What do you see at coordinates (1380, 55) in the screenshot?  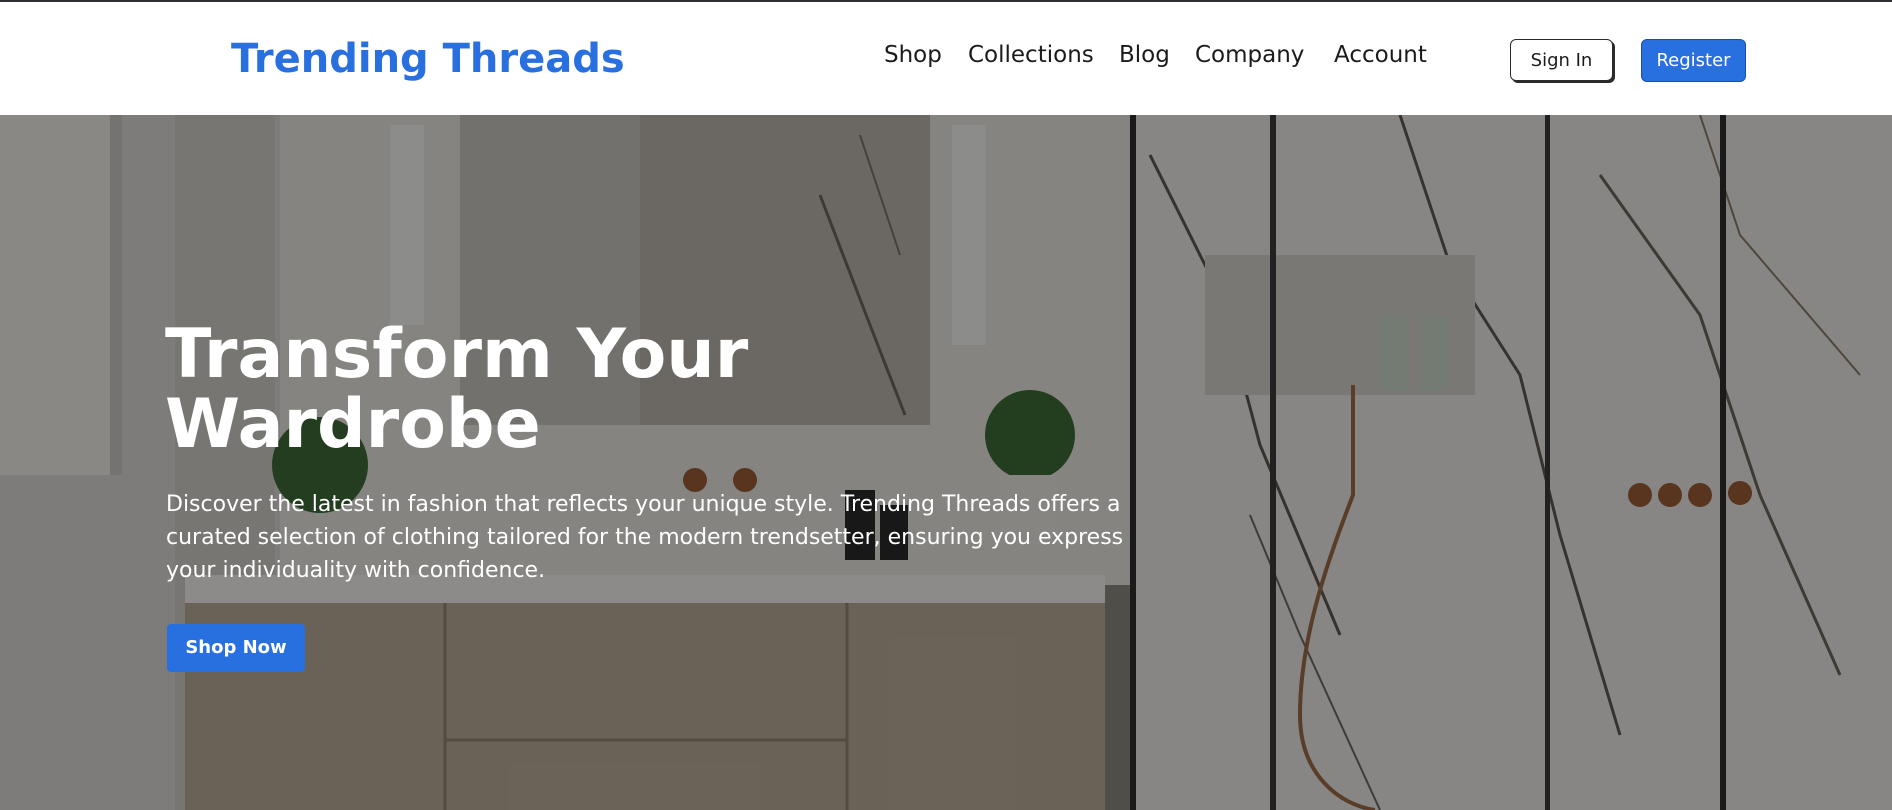 I see `nav-account: Account` at bounding box center [1380, 55].